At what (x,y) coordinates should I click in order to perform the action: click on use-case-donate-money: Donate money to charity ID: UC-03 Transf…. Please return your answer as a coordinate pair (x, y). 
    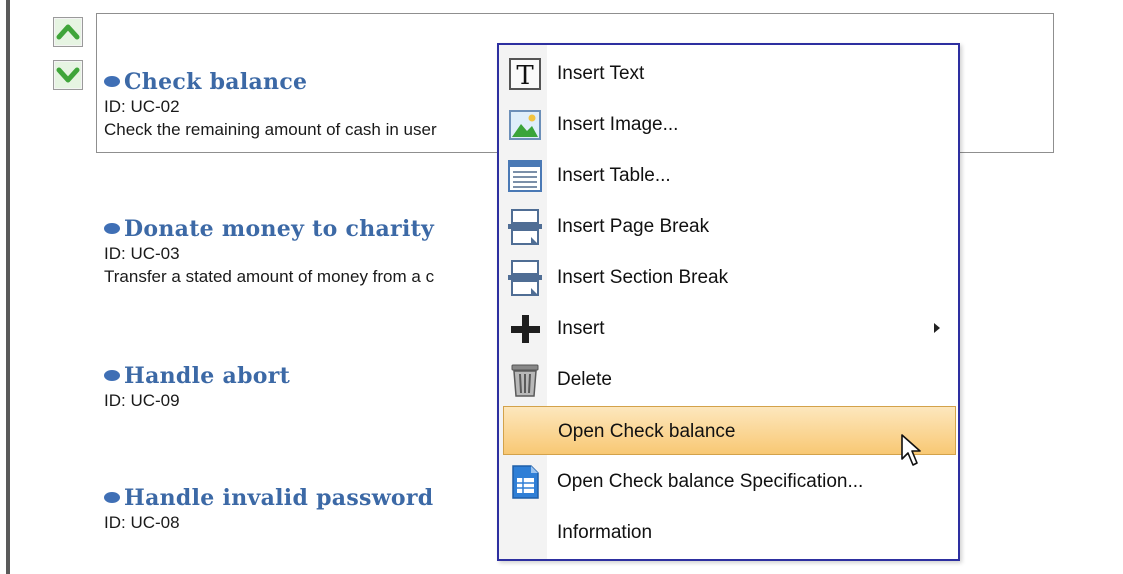
    Looking at the image, I should click on (269, 252).